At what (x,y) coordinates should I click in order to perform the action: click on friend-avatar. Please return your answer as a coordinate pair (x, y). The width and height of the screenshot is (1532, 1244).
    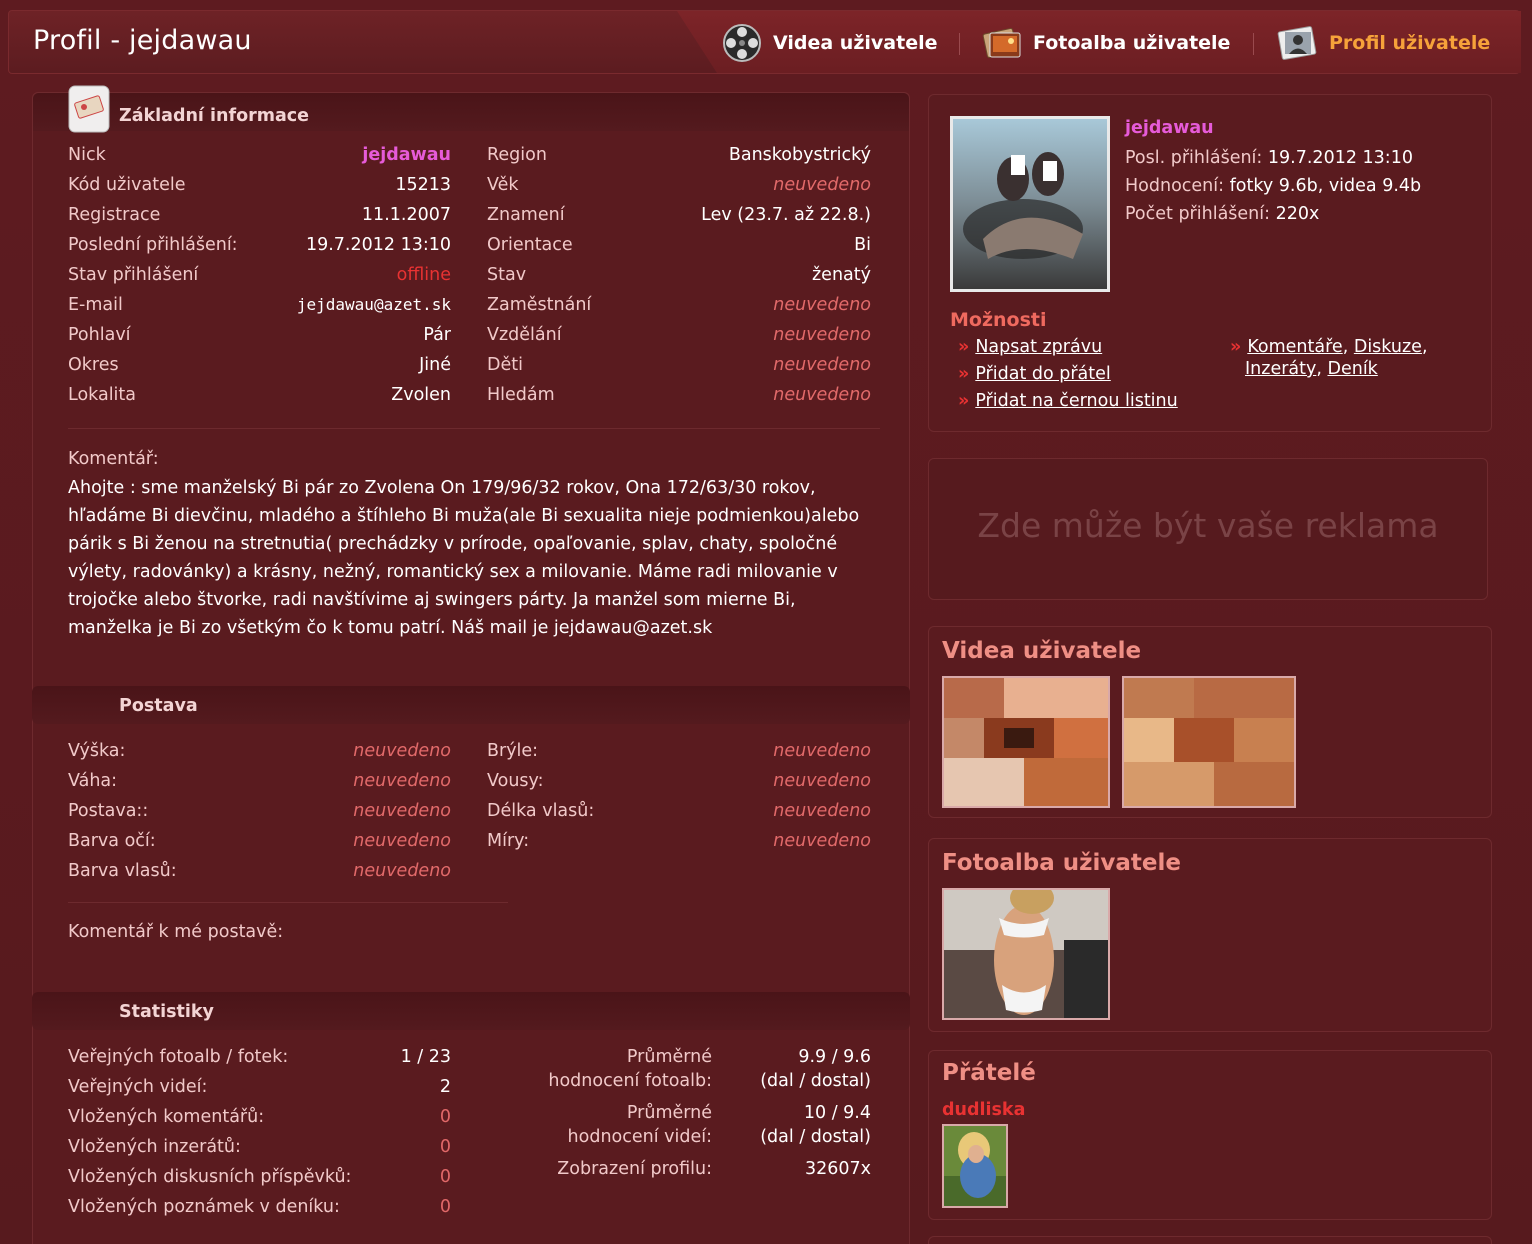
    Looking at the image, I should click on (975, 1166).